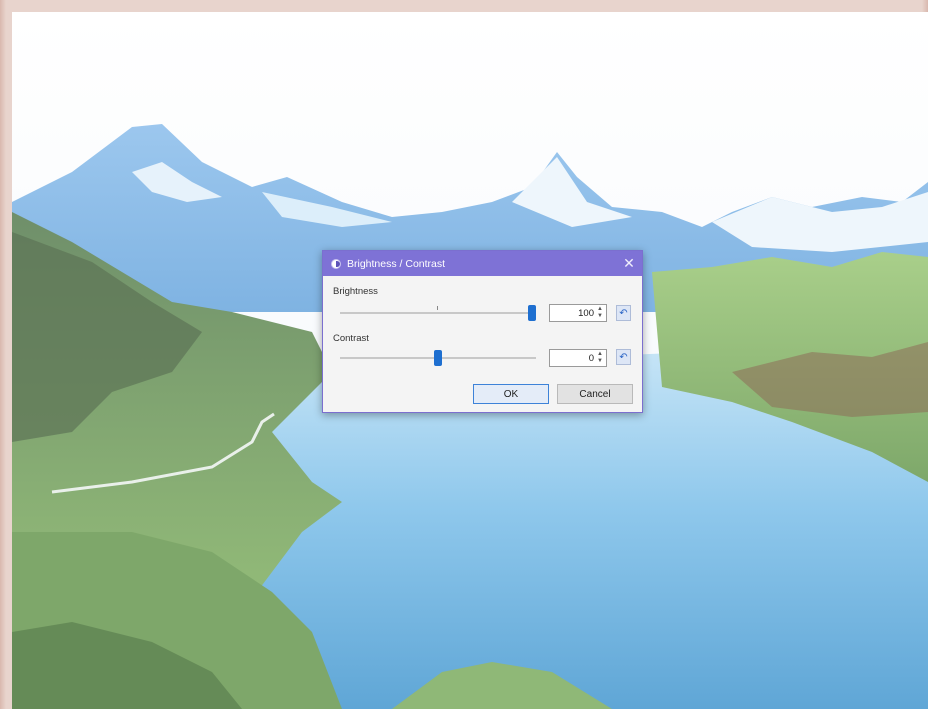 This screenshot has width=928, height=709. Describe the element at coordinates (482, 263) in the screenshot. I see `dialog-titlebar: Brightness / Contrast ✕` at that location.